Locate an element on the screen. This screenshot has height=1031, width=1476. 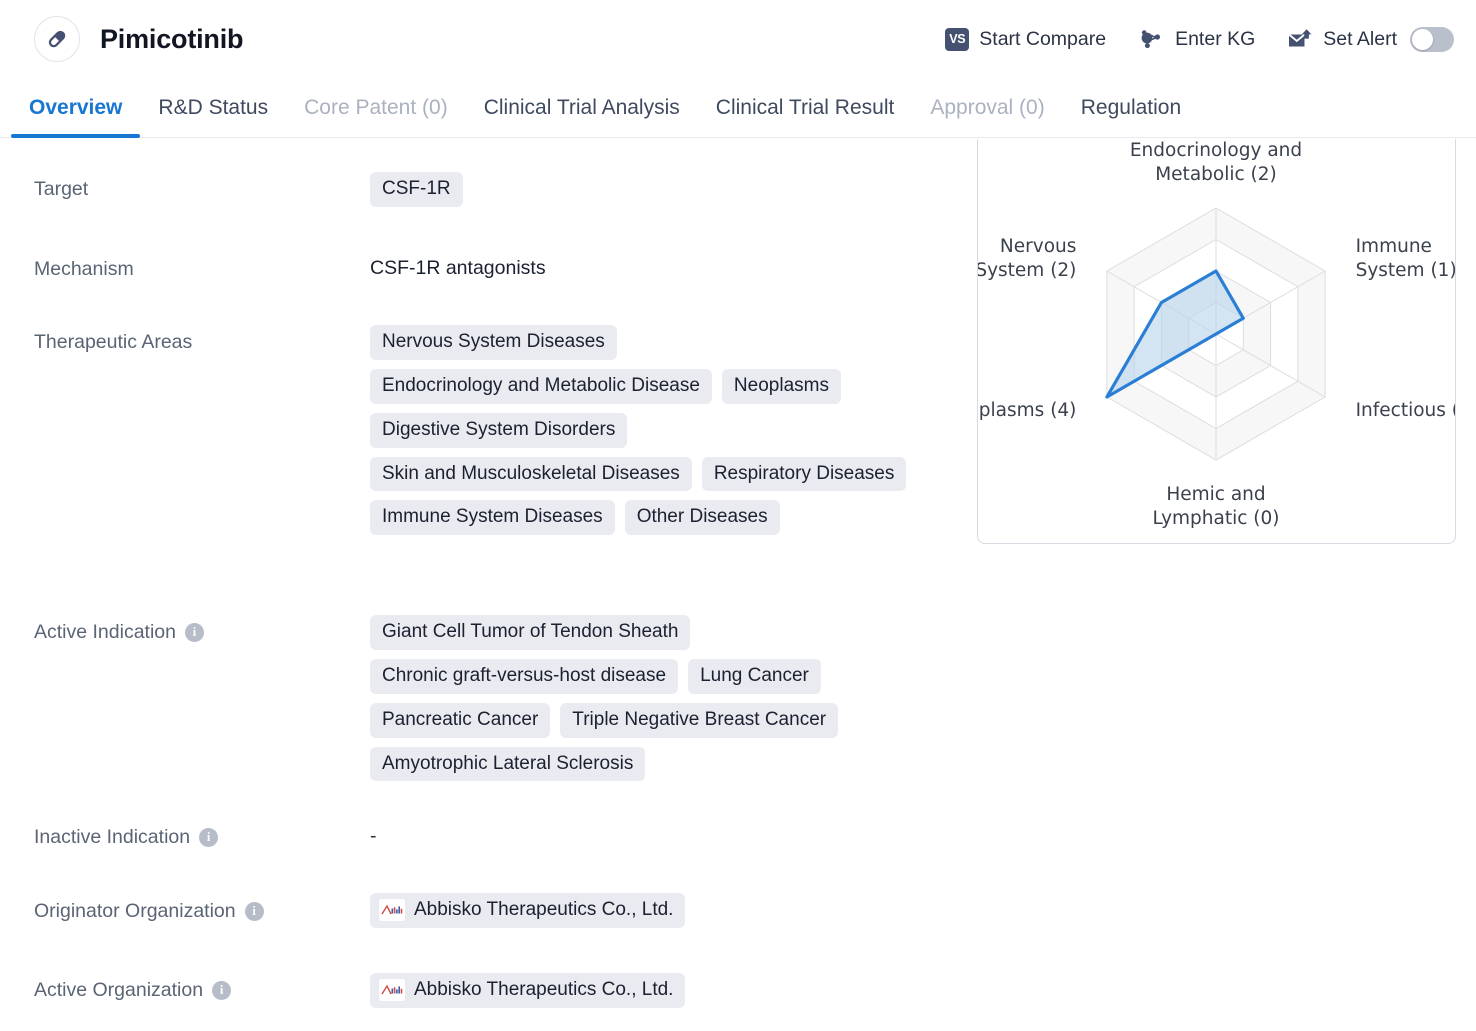
field-label-originator-organization: Originator Organization i is located at coordinates (149, 911).